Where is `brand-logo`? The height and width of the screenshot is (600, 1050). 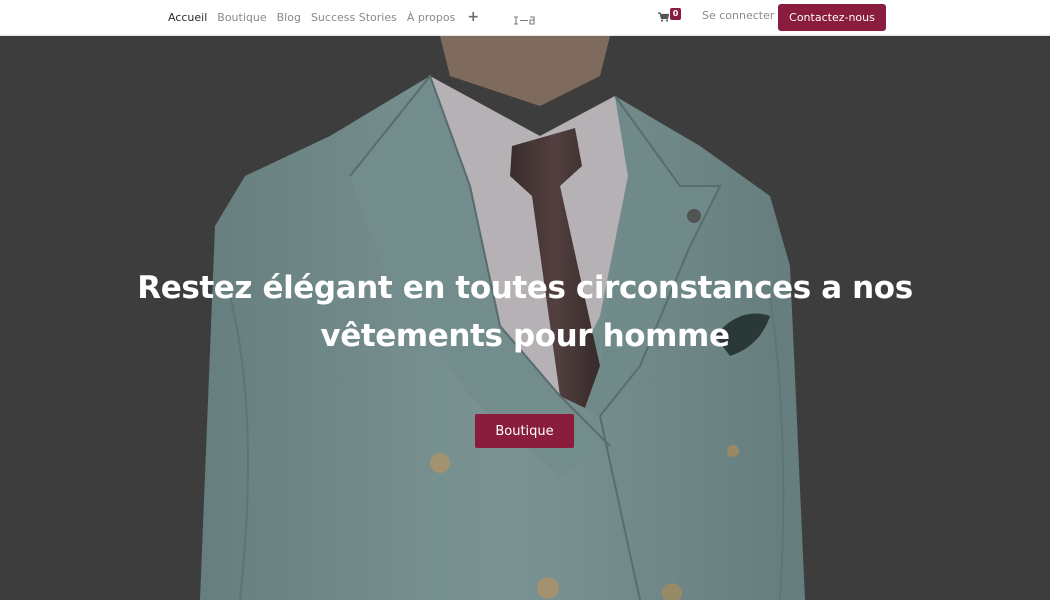
brand-logo is located at coordinates (524, 18).